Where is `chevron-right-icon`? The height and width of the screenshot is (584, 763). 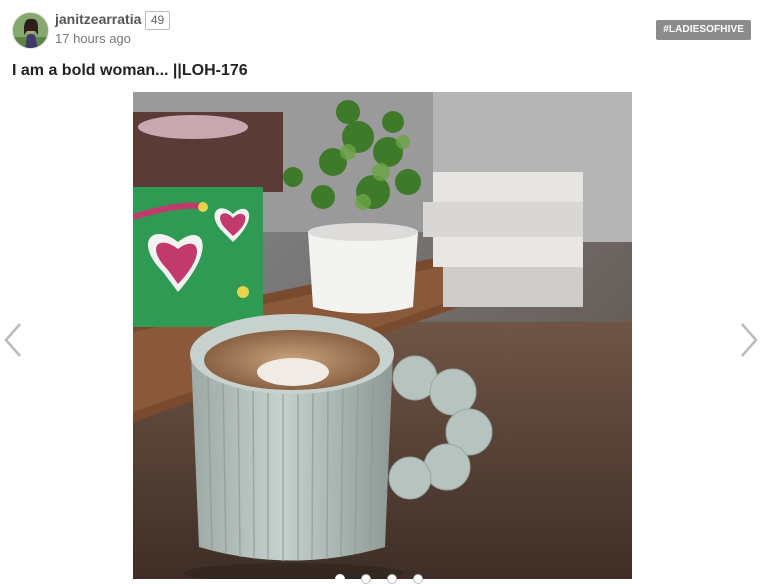
chevron-right-icon is located at coordinates (749, 340).